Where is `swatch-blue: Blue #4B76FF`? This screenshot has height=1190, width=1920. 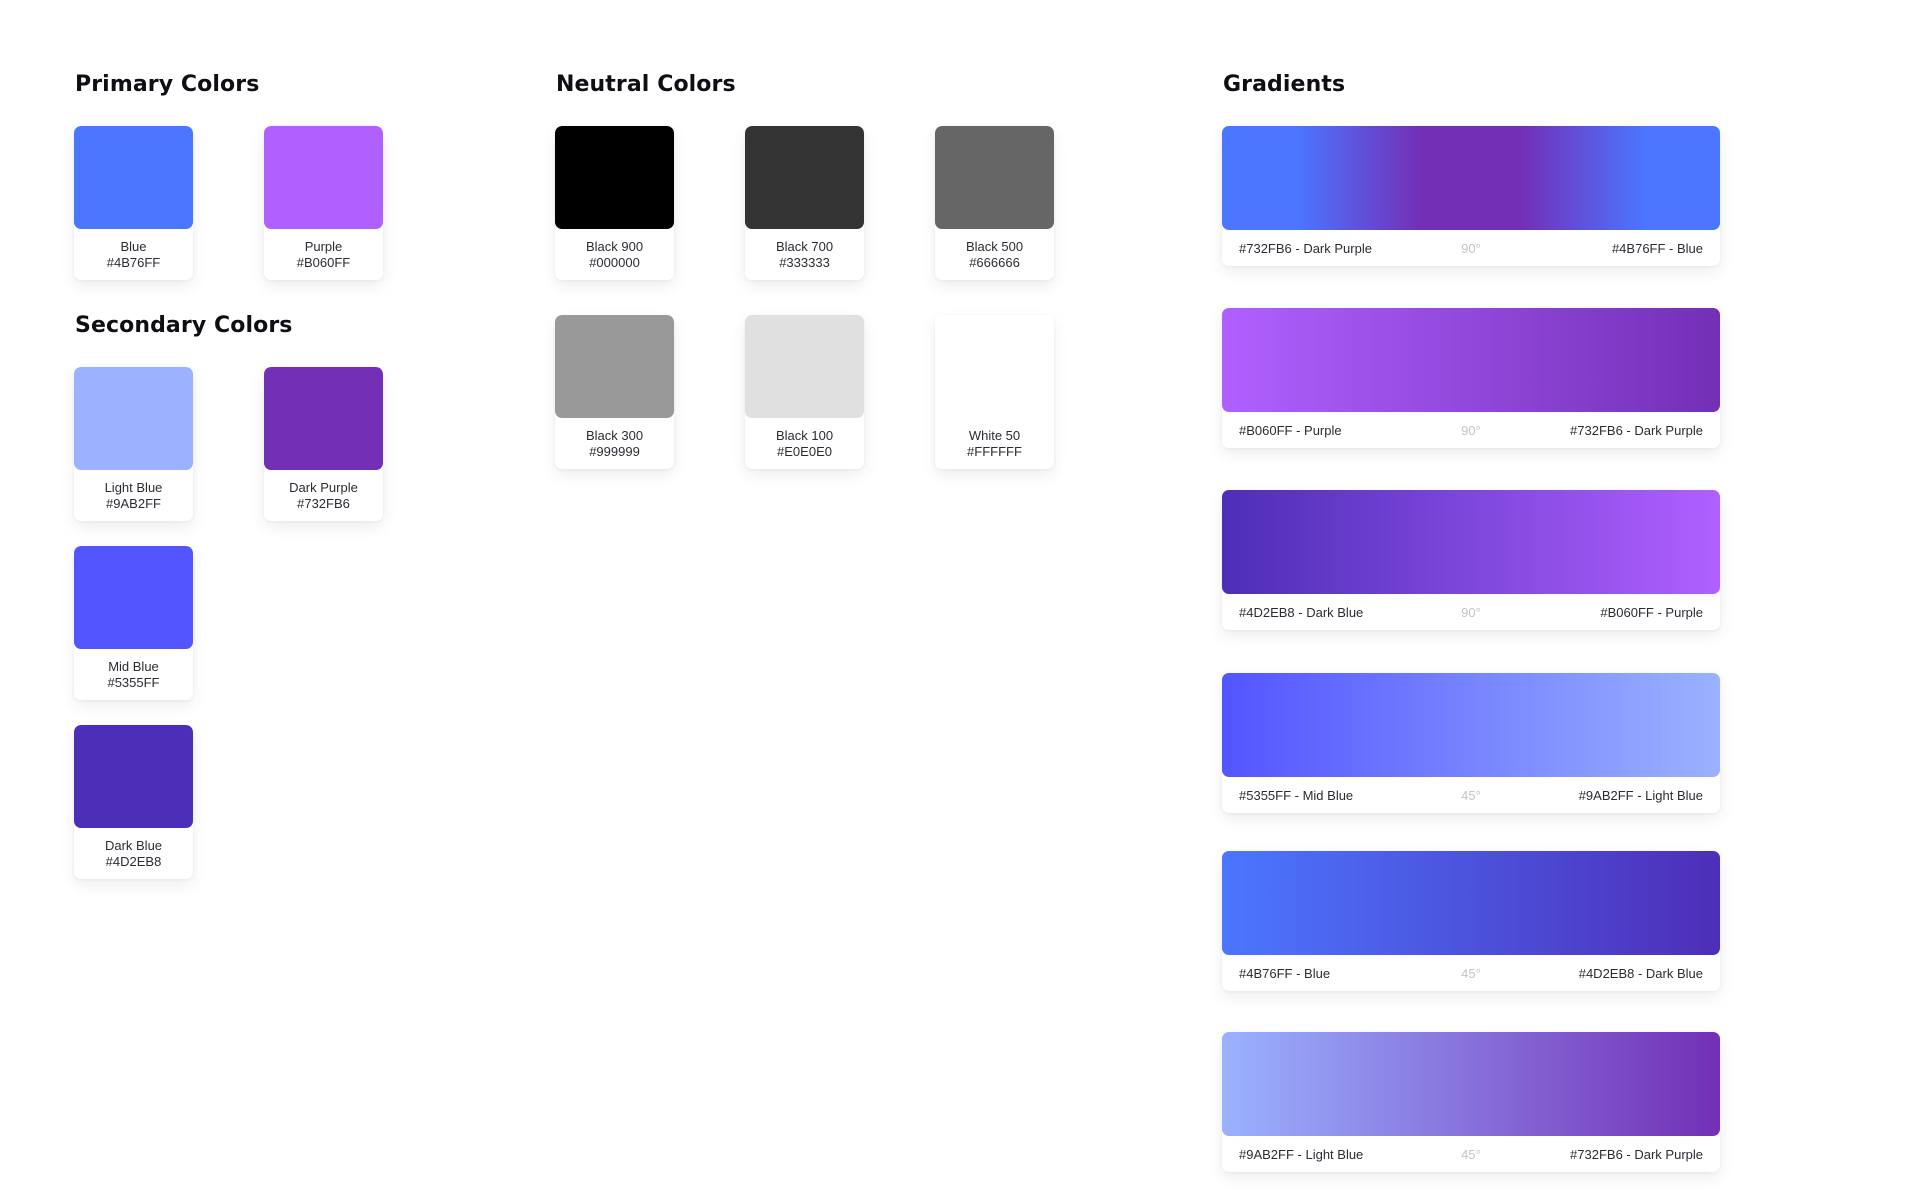 swatch-blue: Blue #4B76FF is located at coordinates (133, 203).